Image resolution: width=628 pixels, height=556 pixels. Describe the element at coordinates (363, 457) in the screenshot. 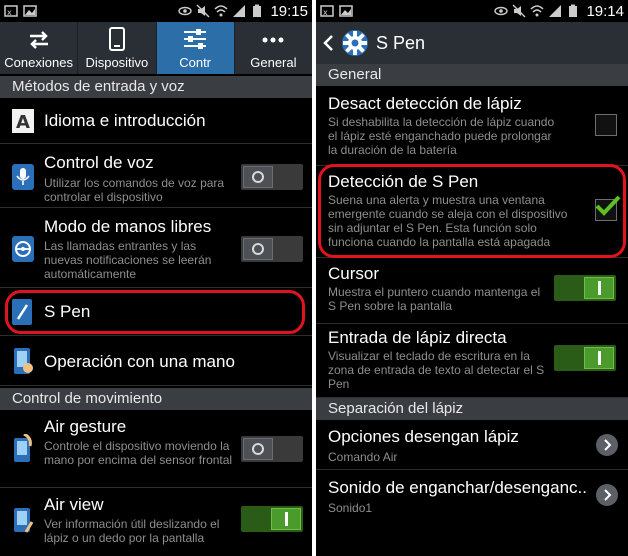

I see `setting-summary: Comando Air` at that location.